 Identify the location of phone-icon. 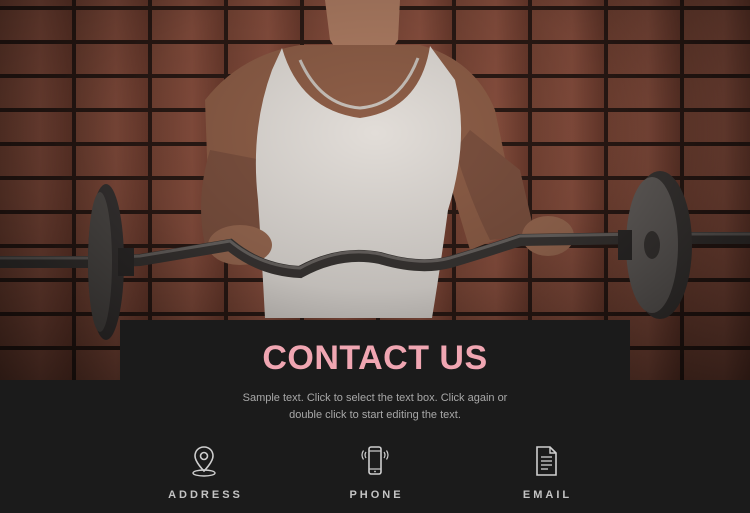
(375, 460).